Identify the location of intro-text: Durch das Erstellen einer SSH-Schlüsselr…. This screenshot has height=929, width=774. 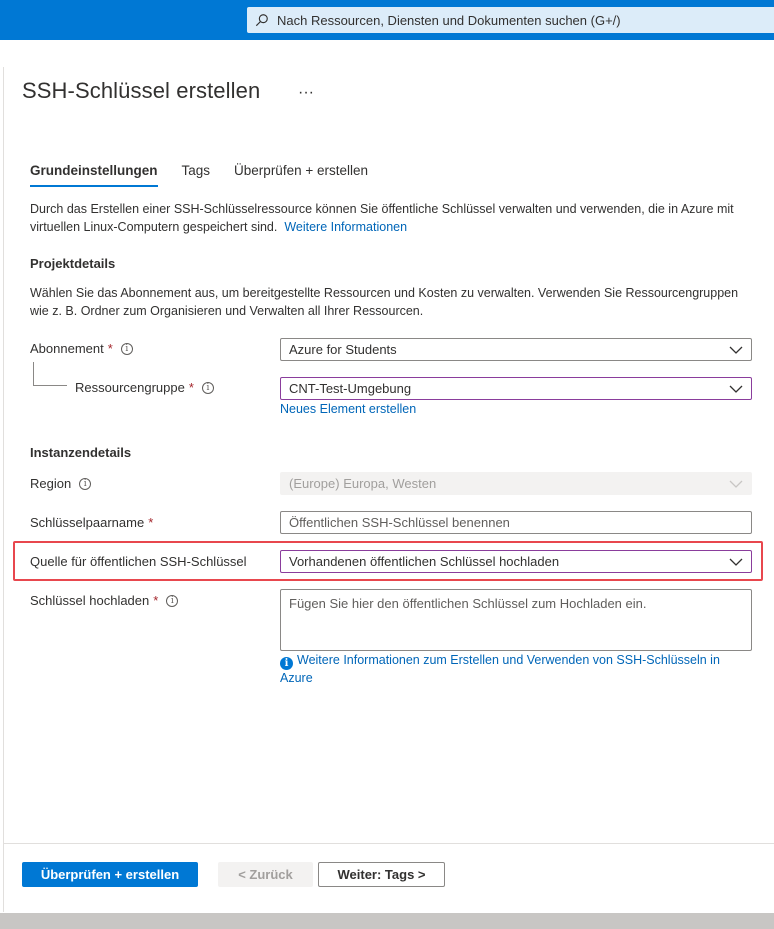
(395, 218).